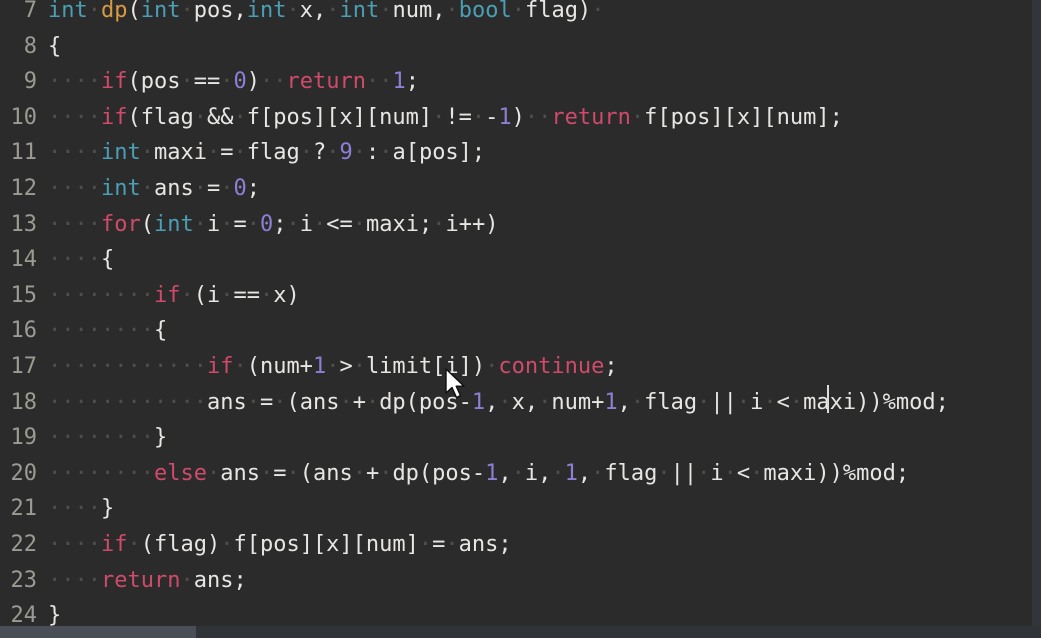  I want to click on line-content: ····{, so click(81, 260).